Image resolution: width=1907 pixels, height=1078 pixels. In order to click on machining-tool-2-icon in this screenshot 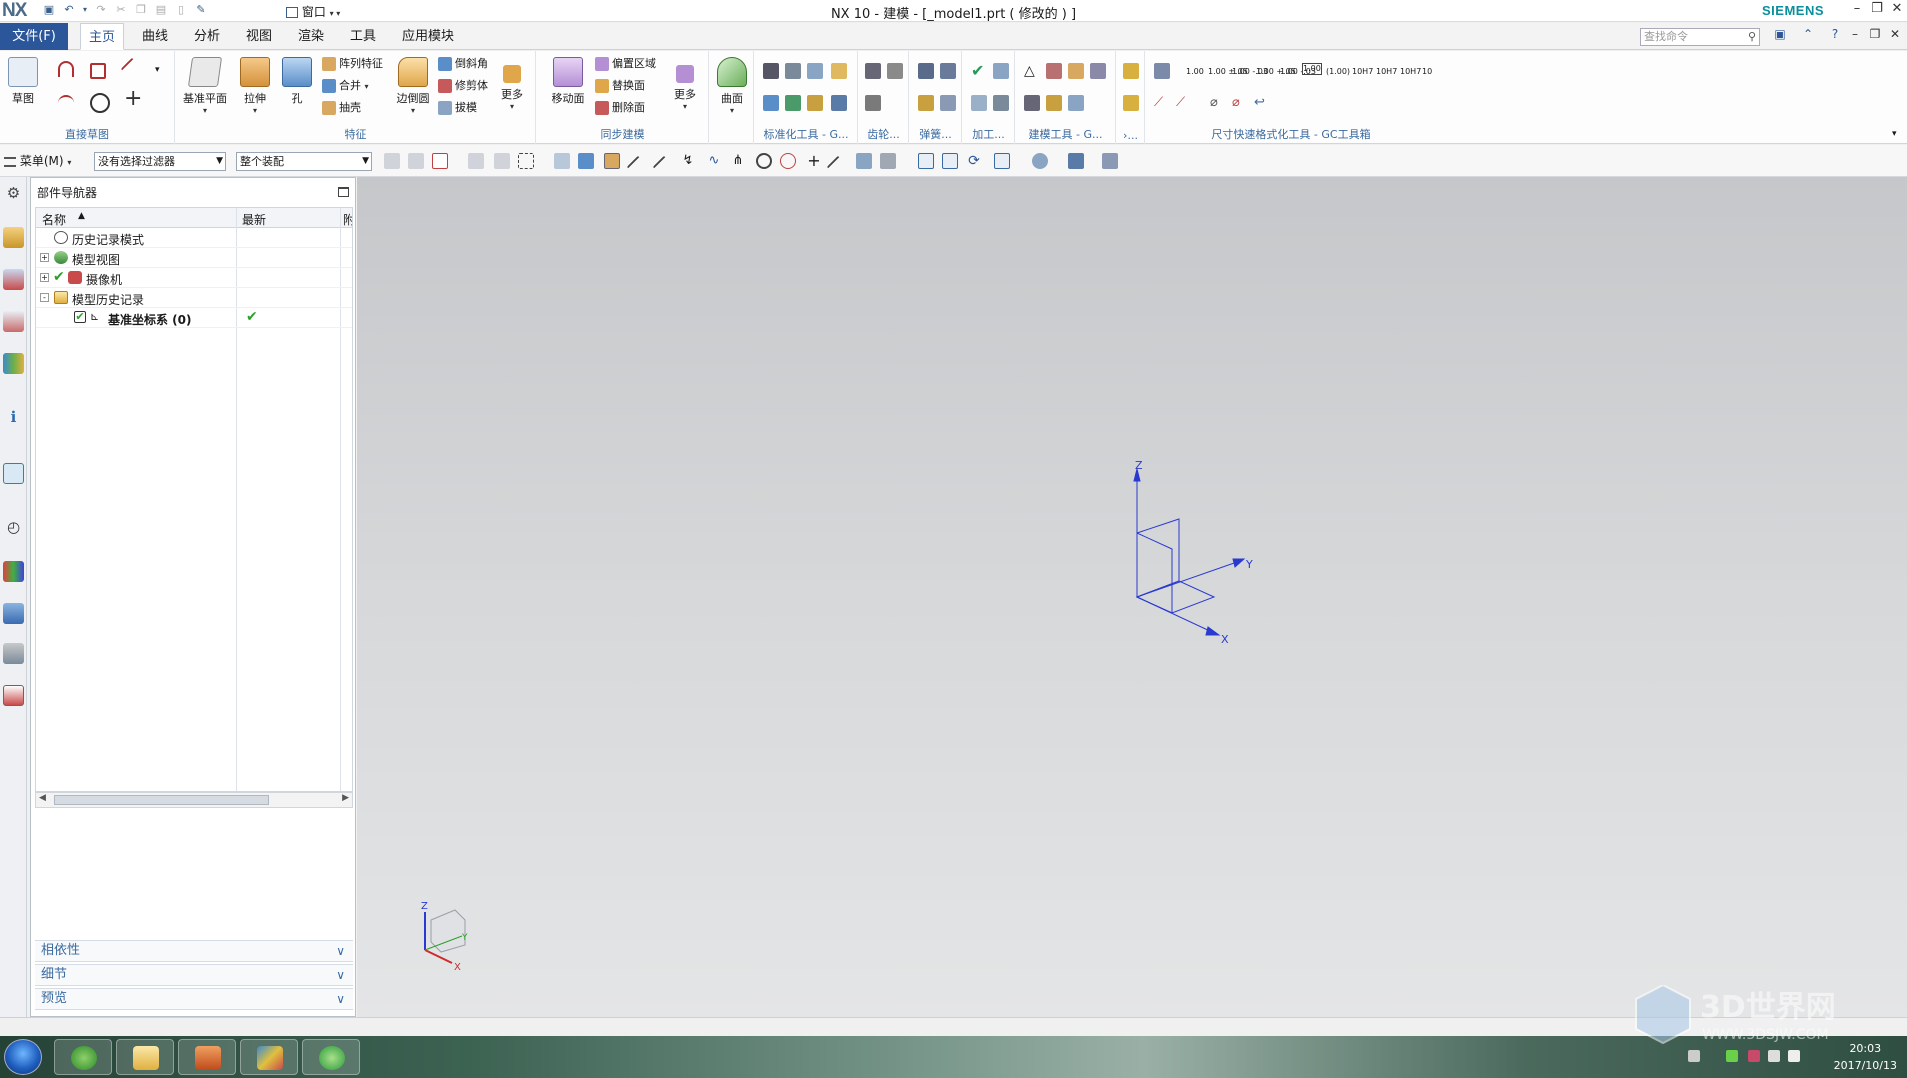, I will do `click(1001, 71)`.